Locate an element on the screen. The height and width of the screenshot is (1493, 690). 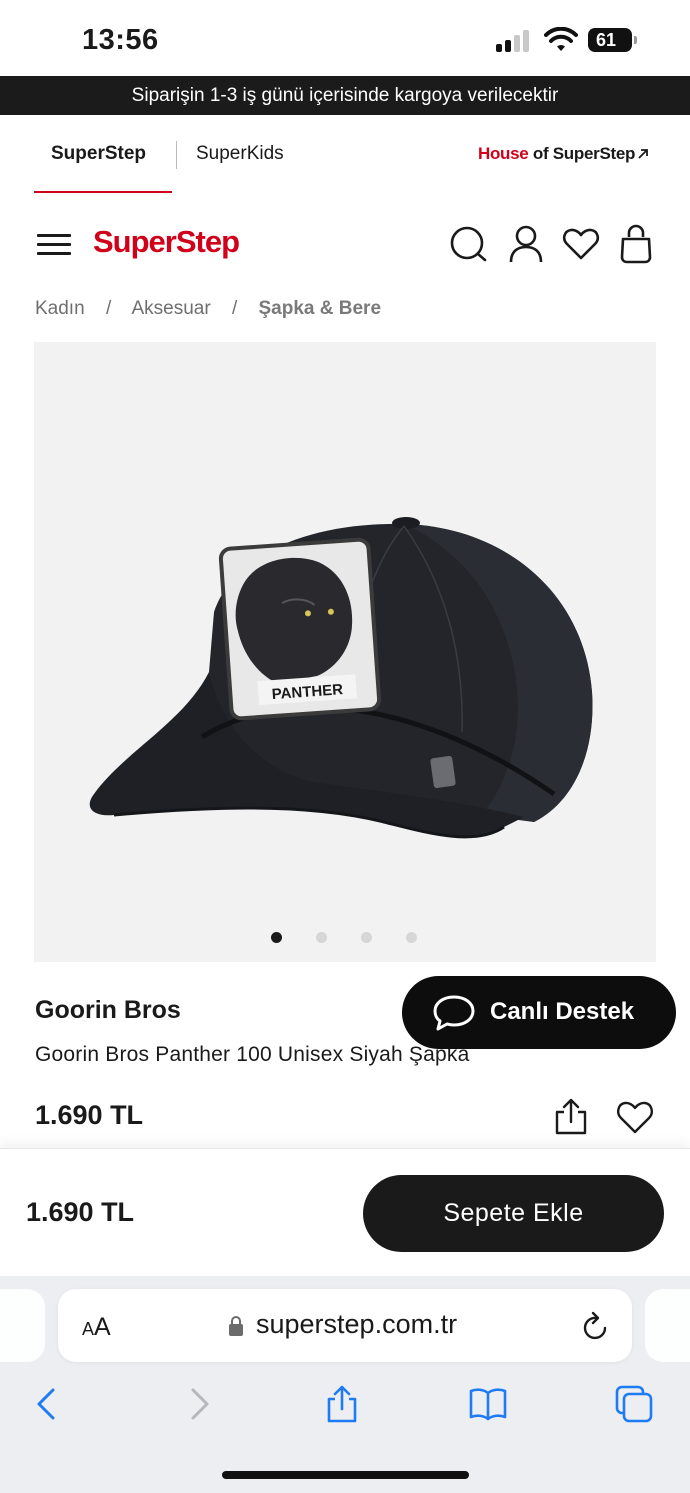
tab-divider is located at coordinates (176, 155).